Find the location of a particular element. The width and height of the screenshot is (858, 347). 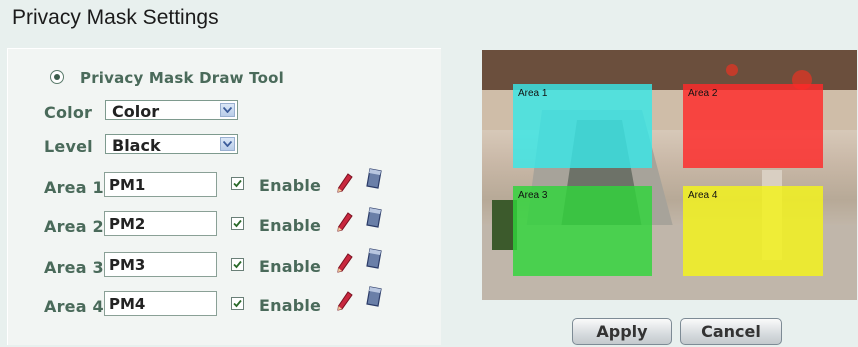

area-2-enable-label: Enable is located at coordinates (290, 225).